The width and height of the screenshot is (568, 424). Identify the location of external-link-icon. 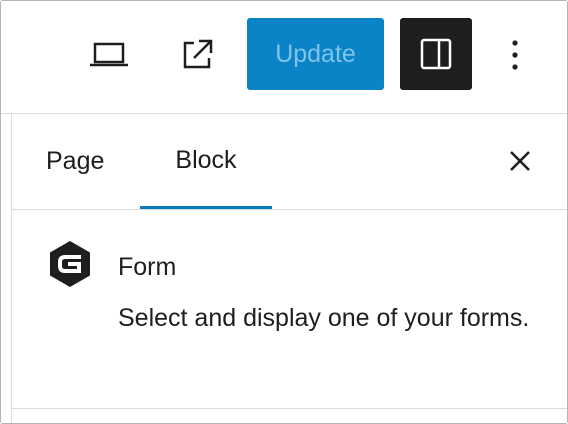
(198, 54).